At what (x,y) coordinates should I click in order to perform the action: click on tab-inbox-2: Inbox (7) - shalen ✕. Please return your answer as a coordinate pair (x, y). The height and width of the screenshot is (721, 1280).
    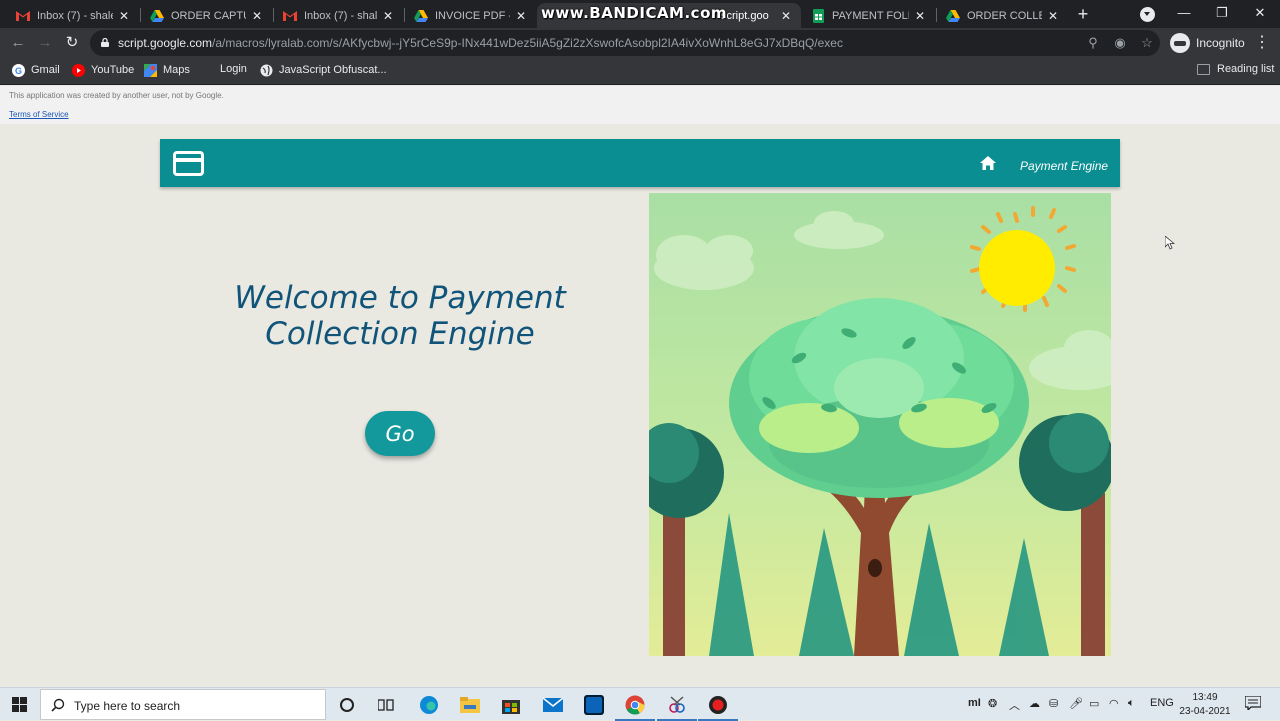
    Looking at the image, I should click on (339, 15).